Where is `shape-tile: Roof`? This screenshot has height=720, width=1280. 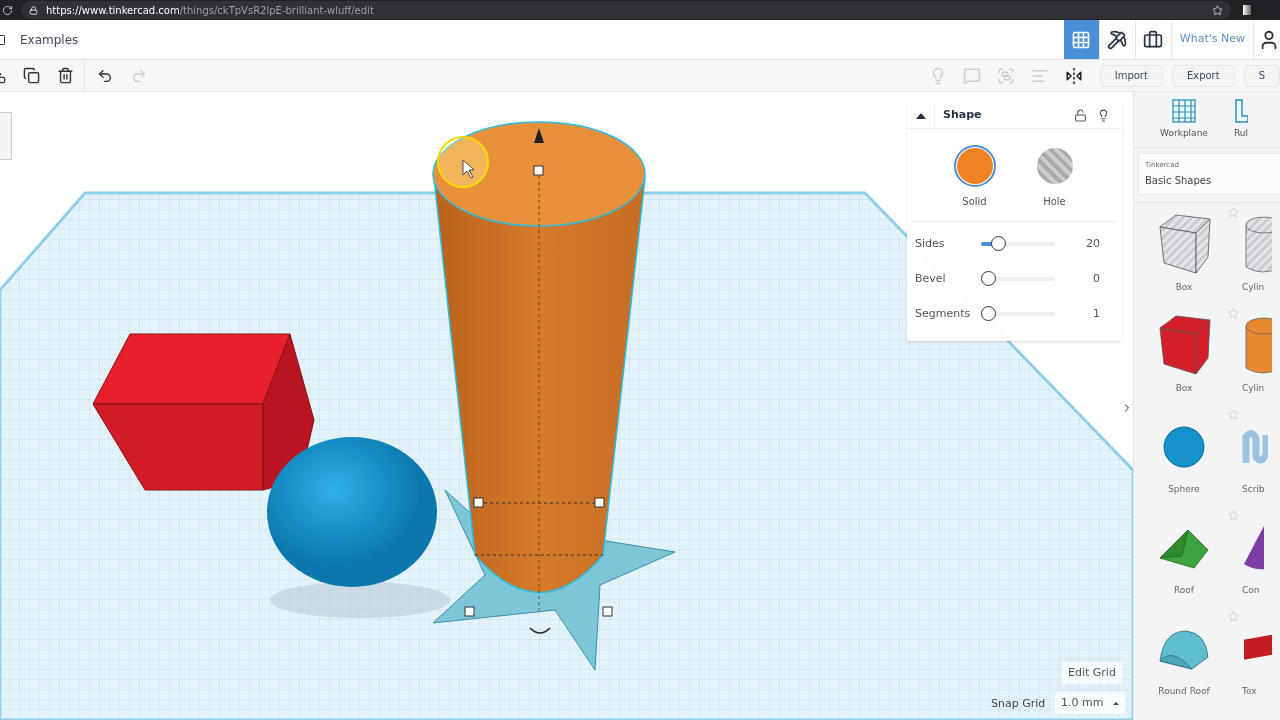
shape-tile: Roof is located at coordinates (1184, 559).